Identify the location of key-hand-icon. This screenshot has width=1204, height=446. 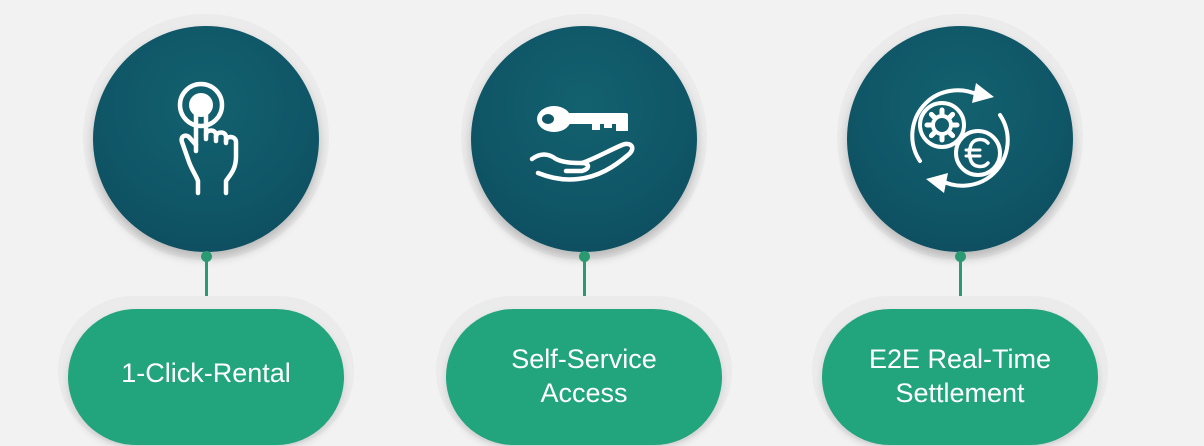
(582, 144).